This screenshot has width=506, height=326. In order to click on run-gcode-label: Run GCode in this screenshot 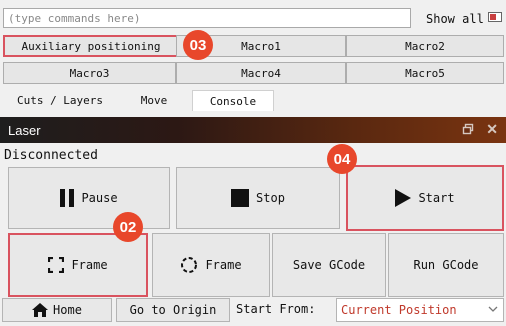, I will do `click(446, 265)`.